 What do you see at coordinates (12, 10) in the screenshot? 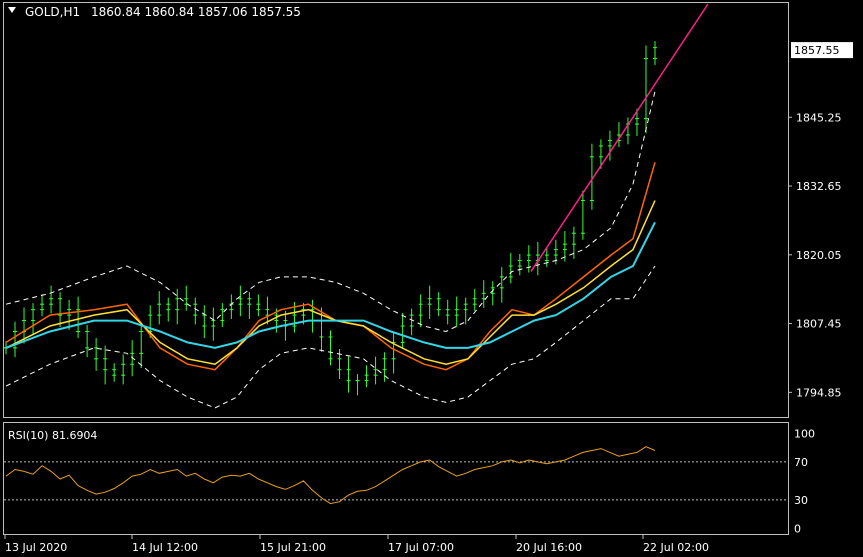
I see `triangle-down-icon` at bounding box center [12, 10].